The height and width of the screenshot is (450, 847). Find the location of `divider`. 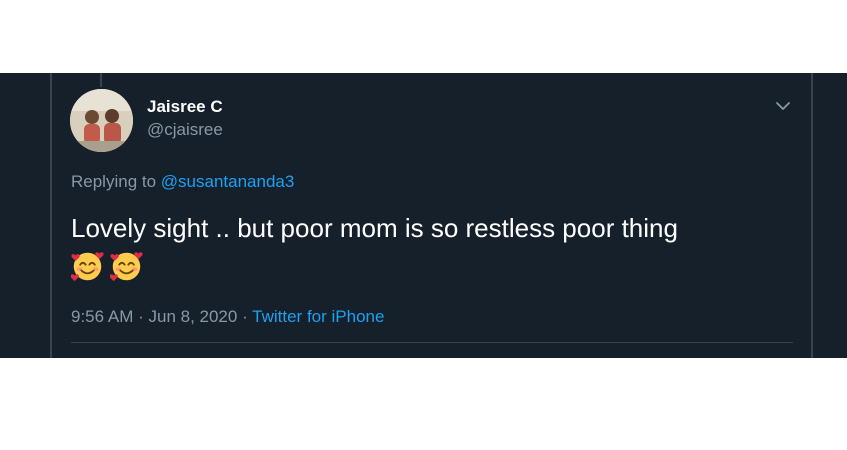

divider is located at coordinates (432, 342).